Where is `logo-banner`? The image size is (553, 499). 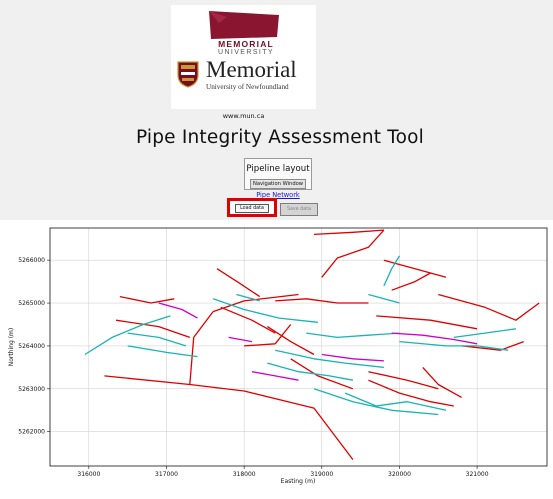 logo-banner is located at coordinates (244, 25).